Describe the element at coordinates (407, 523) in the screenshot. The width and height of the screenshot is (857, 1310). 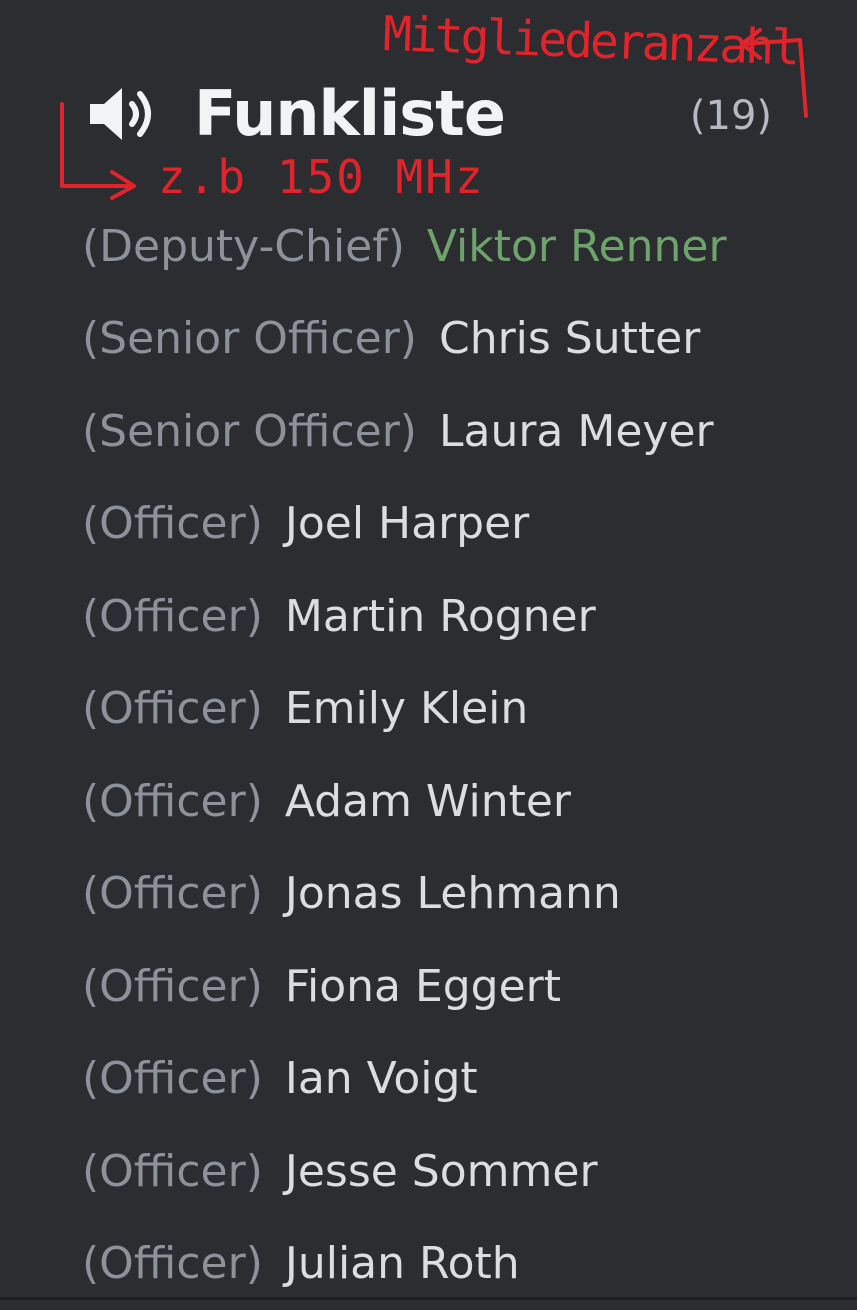
I see `member-name: Joel Harper` at that location.